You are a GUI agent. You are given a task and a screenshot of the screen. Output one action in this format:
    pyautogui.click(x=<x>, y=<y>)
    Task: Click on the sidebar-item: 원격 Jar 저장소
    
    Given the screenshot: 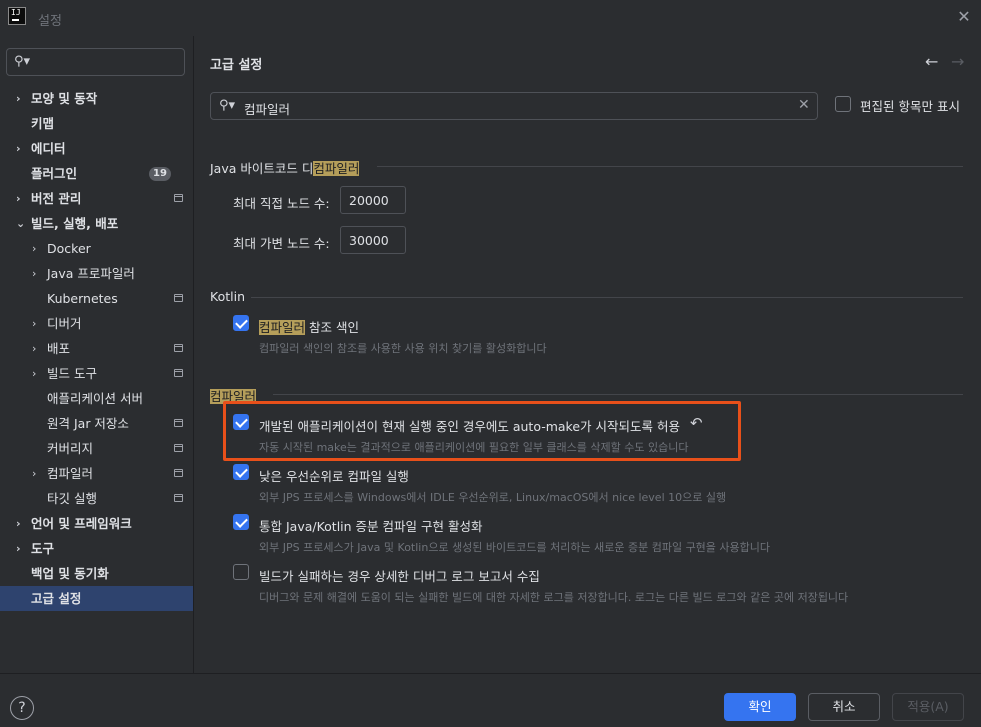 What is the action you would take?
    pyautogui.click(x=96, y=423)
    